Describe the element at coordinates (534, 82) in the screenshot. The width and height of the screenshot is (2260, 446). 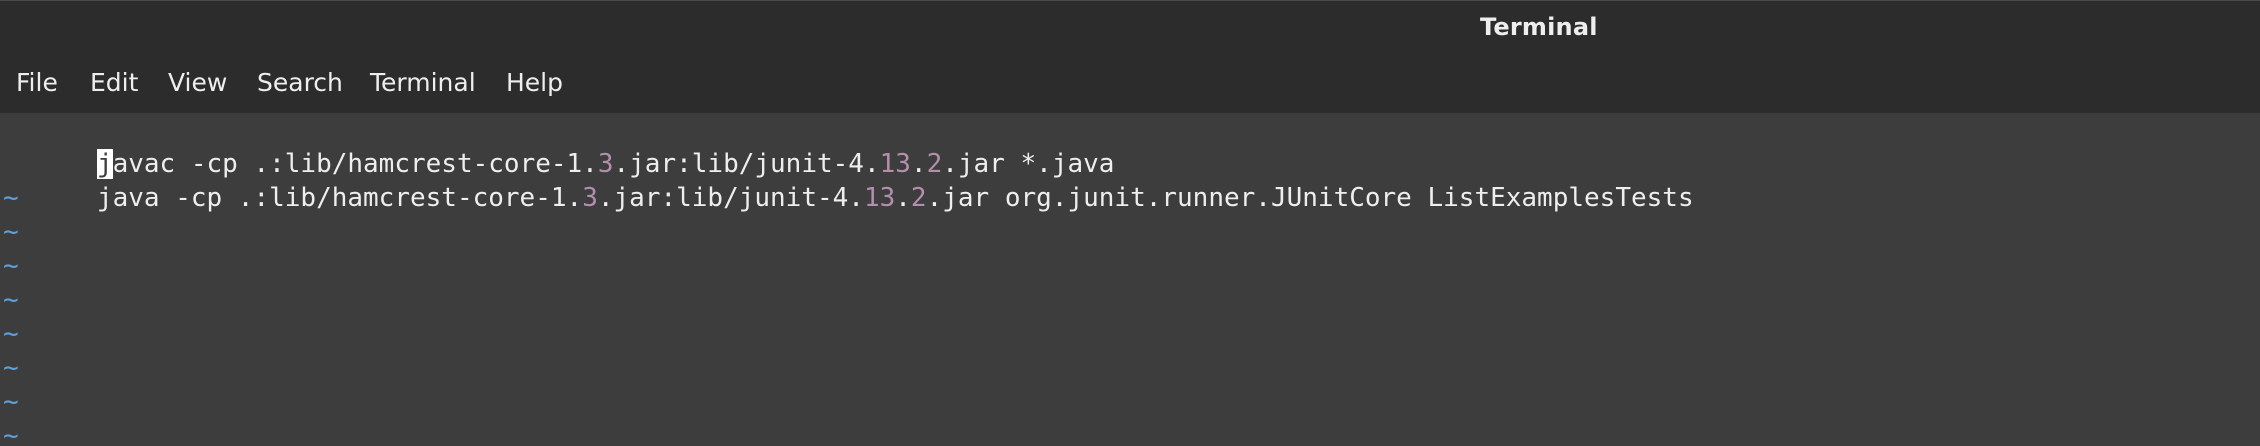
I see `menu-help: Help` at that location.